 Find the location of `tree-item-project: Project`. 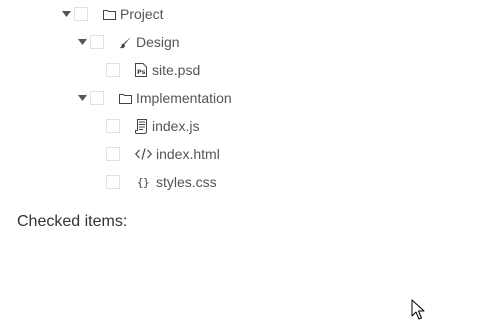

tree-item-project: Project is located at coordinates (112, 14).